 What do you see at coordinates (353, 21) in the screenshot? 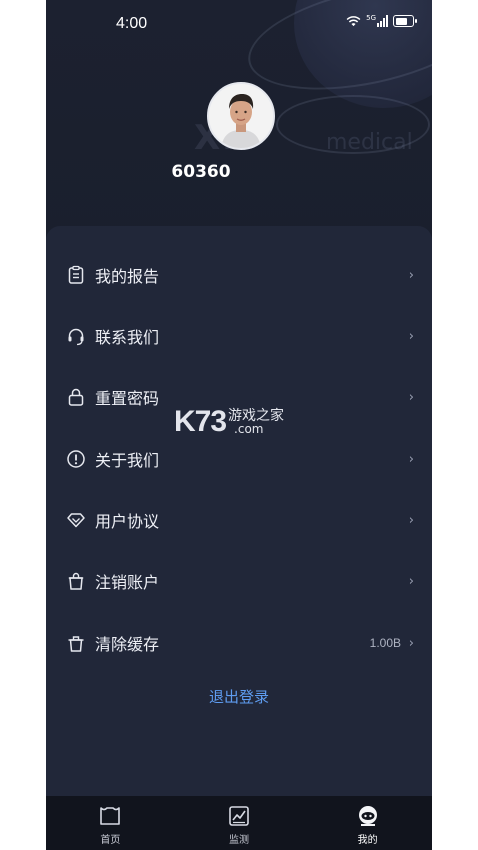
I see `wifi-icon` at bounding box center [353, 21].